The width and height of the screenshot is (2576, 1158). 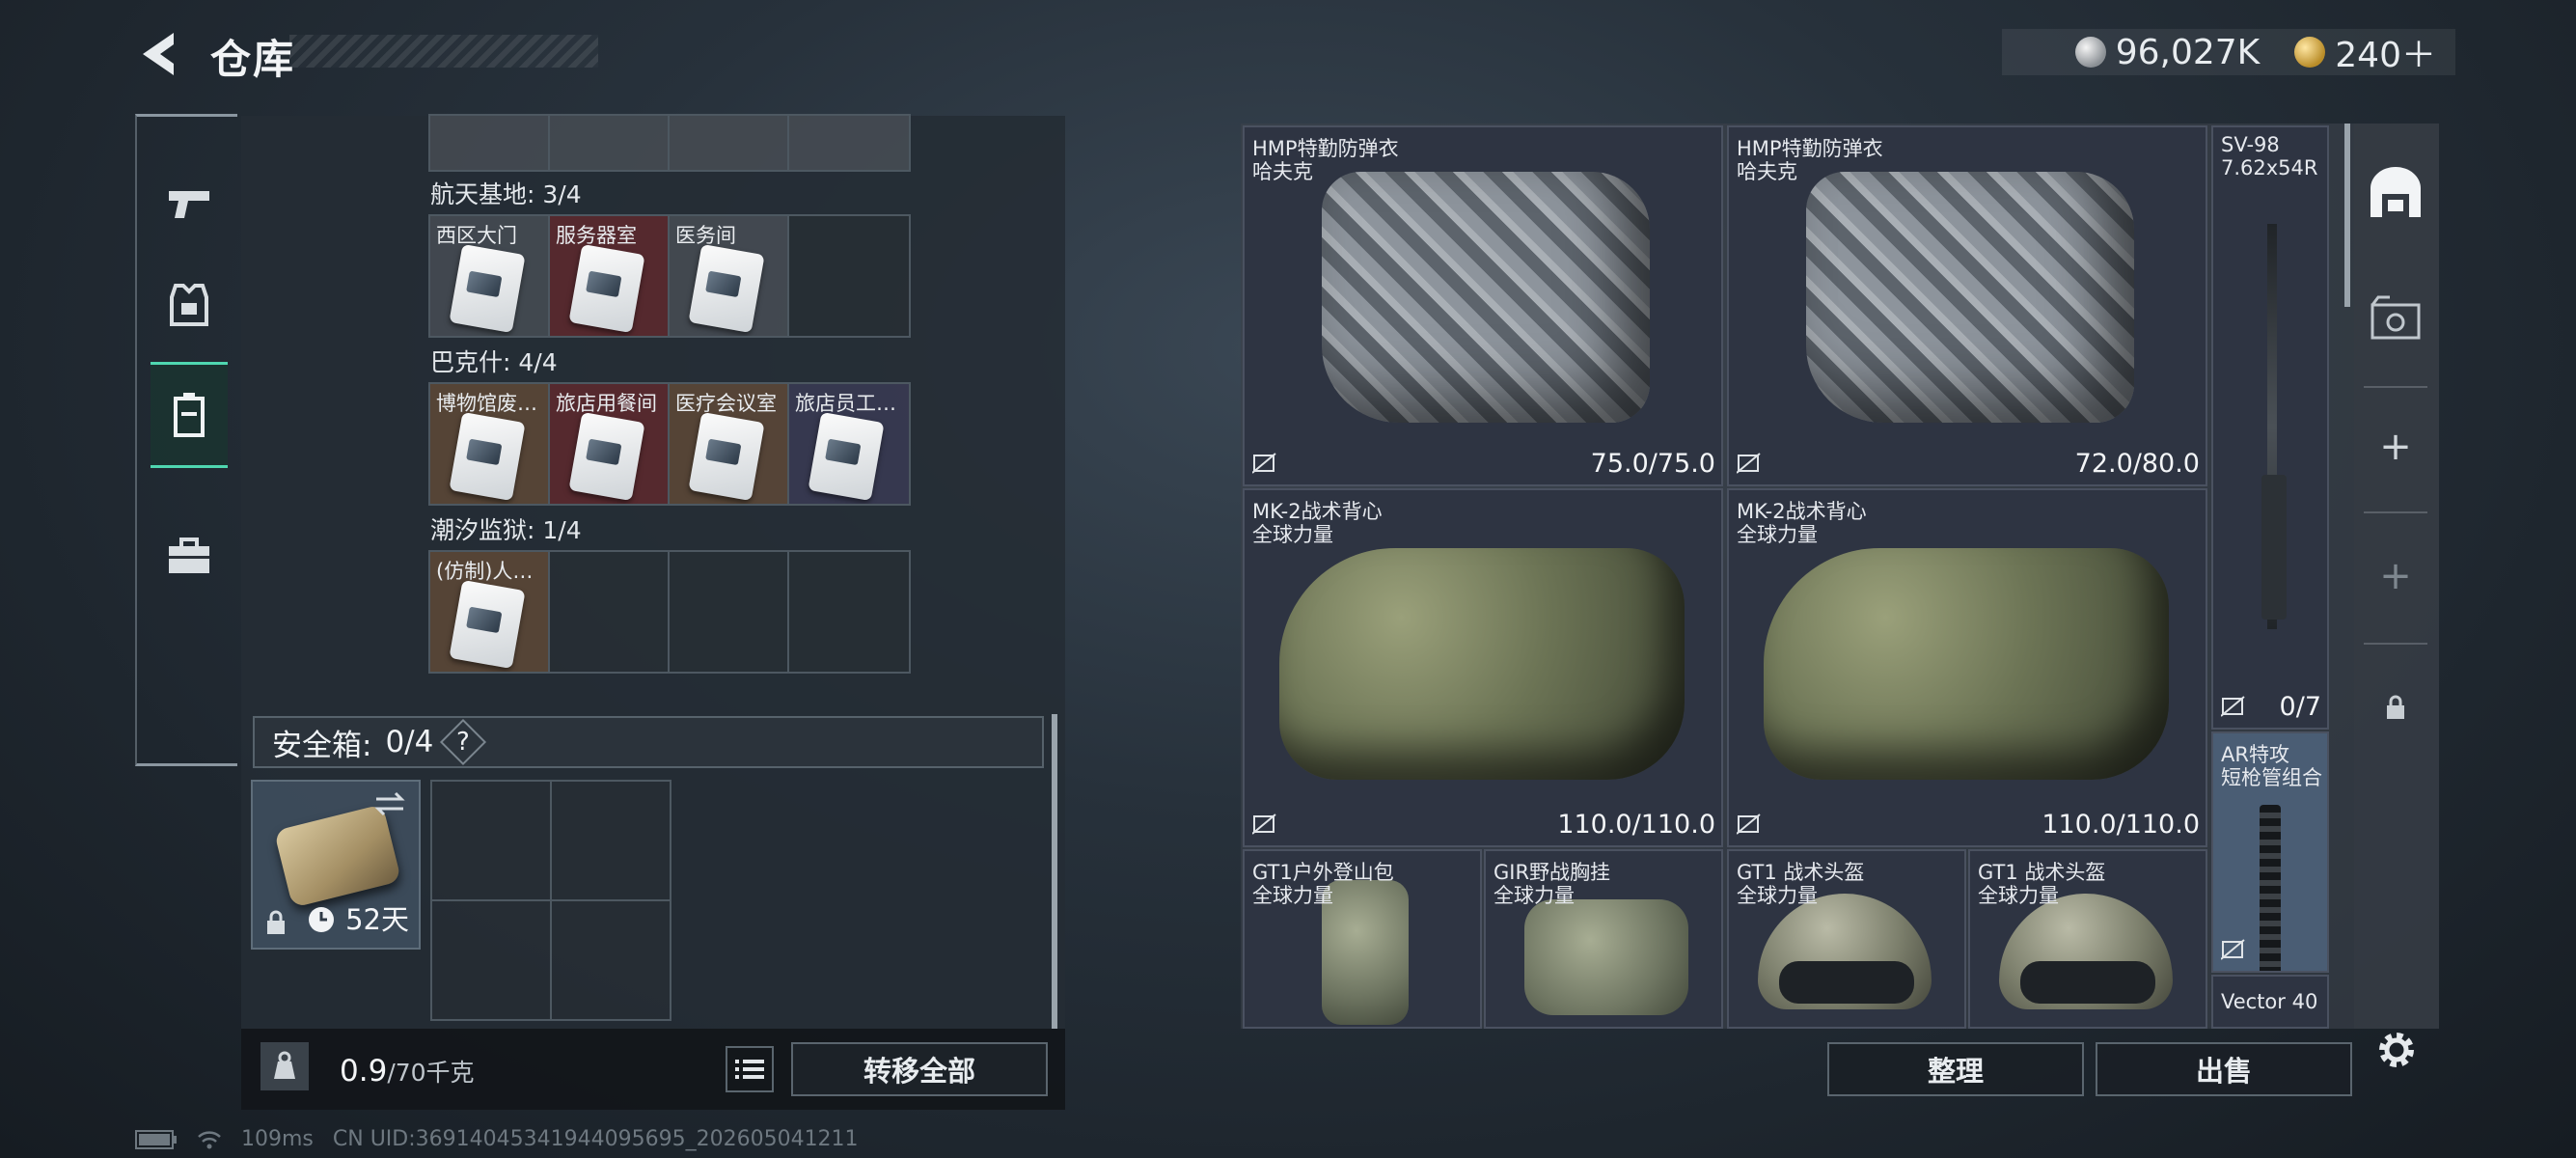 I want to click on add-page-button-disabled: +, so click(x=2395, y=576).